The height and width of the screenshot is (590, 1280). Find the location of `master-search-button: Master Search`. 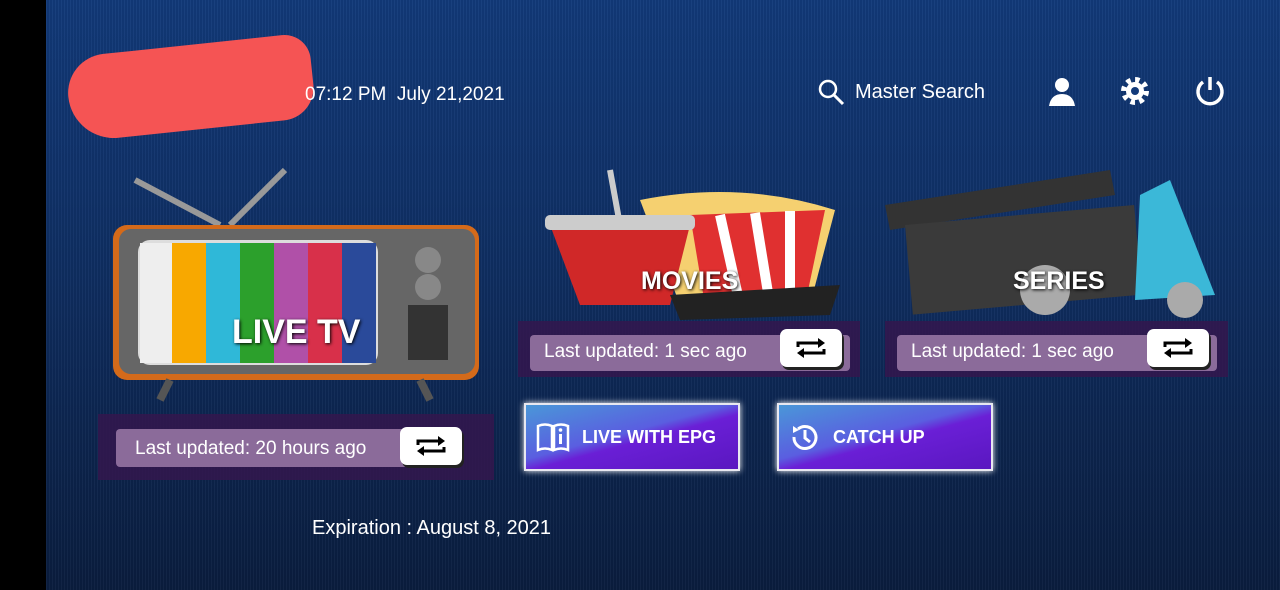

master-search-button: Master Search is located at coordinates (901, 92).